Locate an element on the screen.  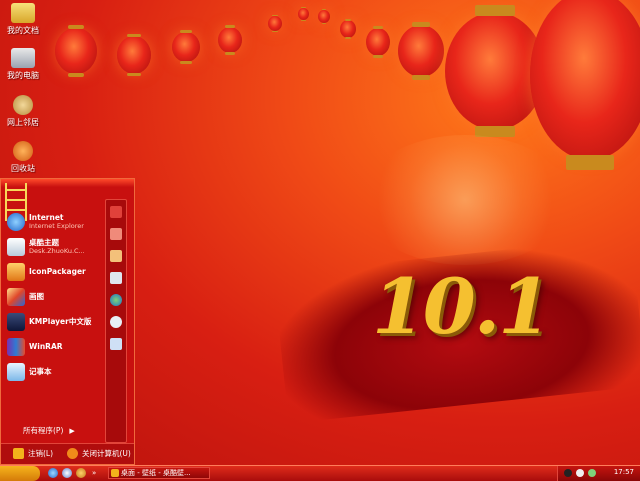
start-menu-footer: 注销(L) 关闭计算机(U) is located at coordinates (67, 453).